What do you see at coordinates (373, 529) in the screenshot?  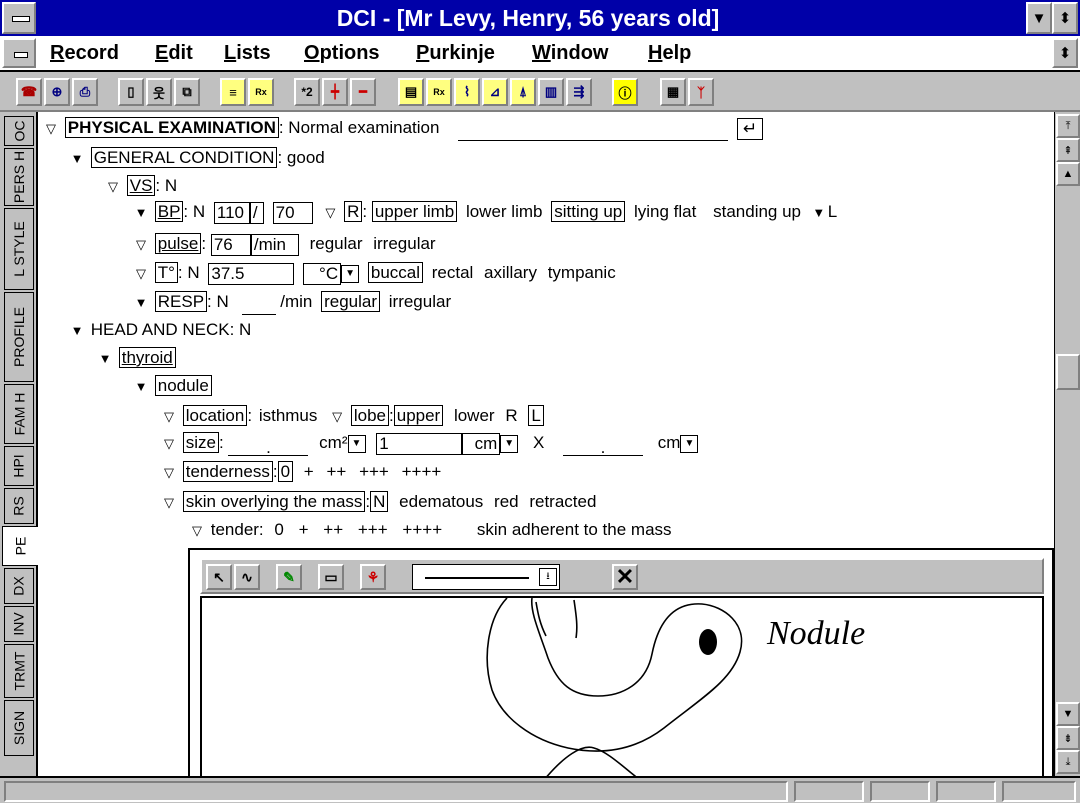 I see `tender-3-option: +++` at bounding box center [373, 529].